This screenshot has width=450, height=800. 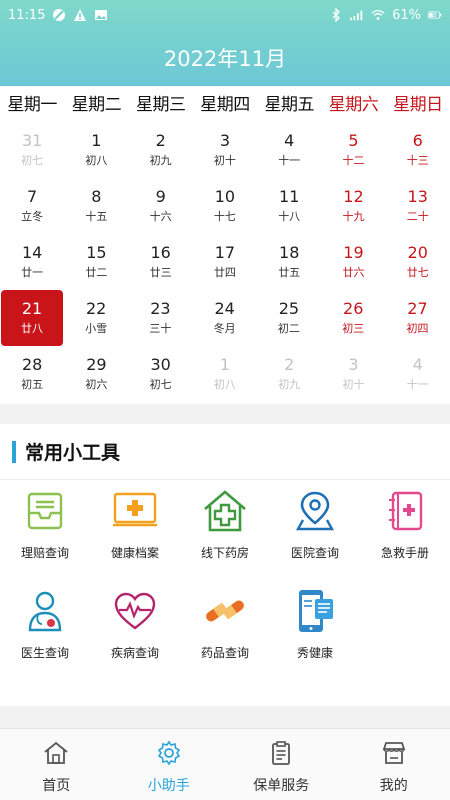 What do you see at coordinates (160, 384) in the screenshot?
I see `lunar-date: 初七` at bounding box center [160, 384].